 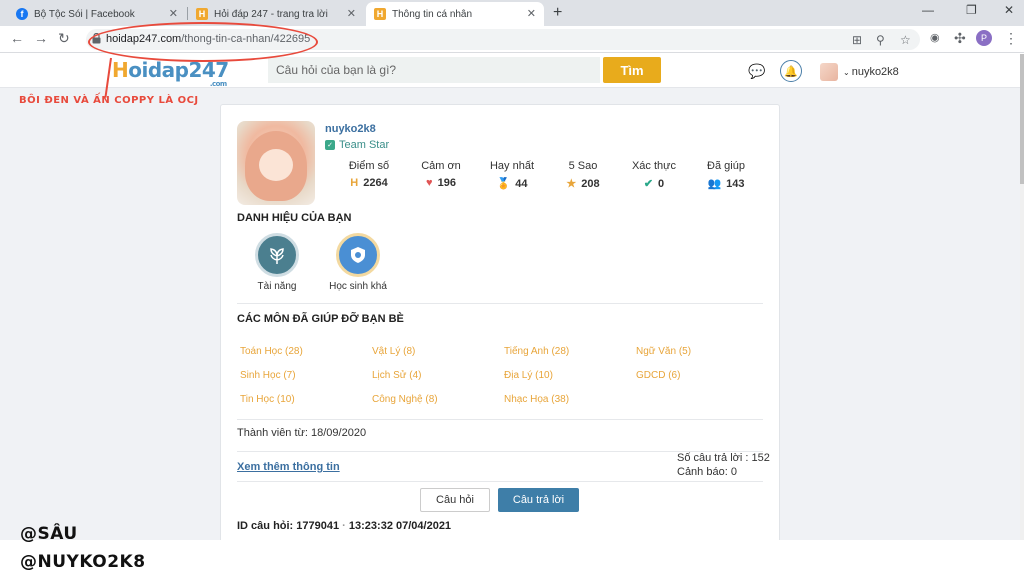 What do you see at coordinates (791, 71) in the screenshot?
I see `bell-icon: 🔔` at bounding box center [791, 71].